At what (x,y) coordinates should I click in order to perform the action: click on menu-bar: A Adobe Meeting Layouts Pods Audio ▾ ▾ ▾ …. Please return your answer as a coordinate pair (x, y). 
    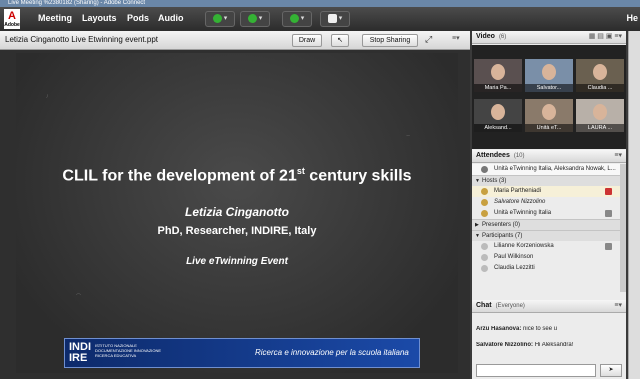
    Looking at the image, I should click on (320, 19).